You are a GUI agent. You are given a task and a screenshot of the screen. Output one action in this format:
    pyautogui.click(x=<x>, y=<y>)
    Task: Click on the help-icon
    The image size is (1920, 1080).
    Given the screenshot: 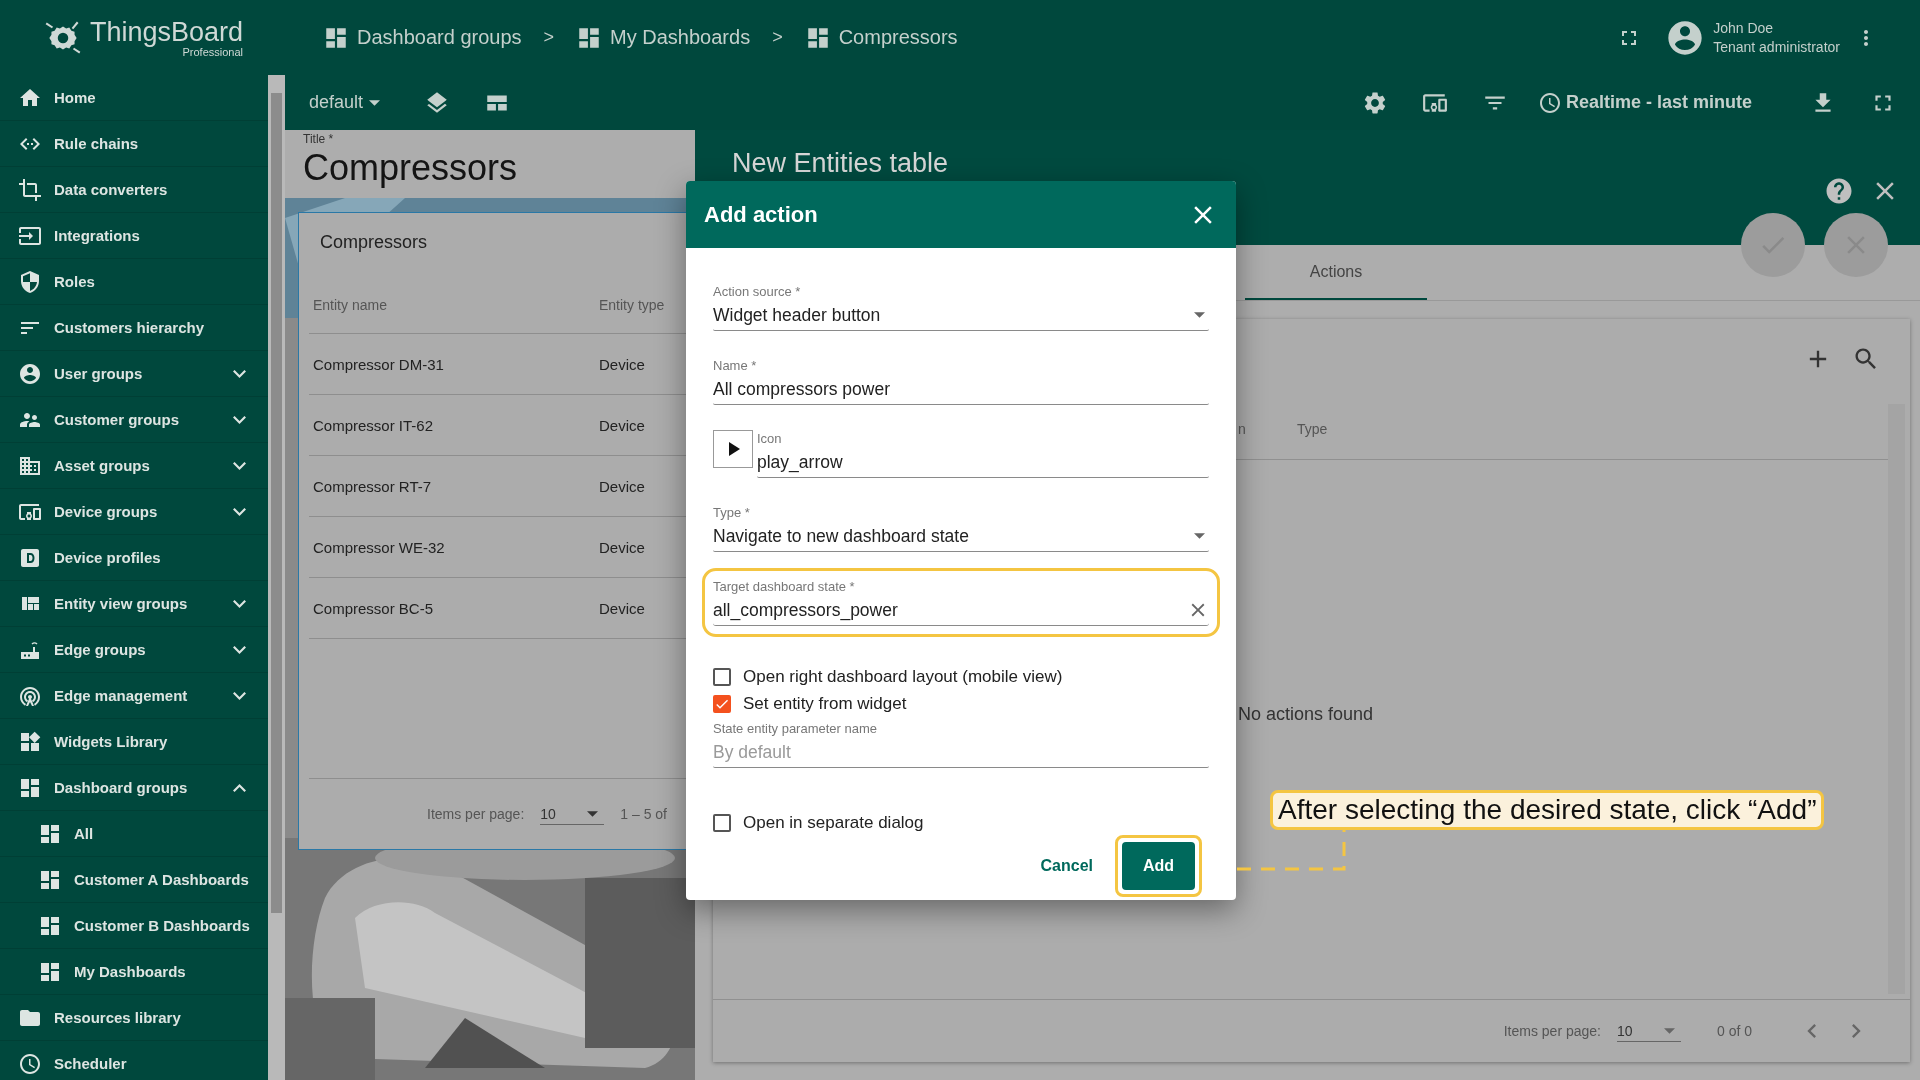 What is the action you would take?
    pyautogui.click(x=1839, y=191)
    